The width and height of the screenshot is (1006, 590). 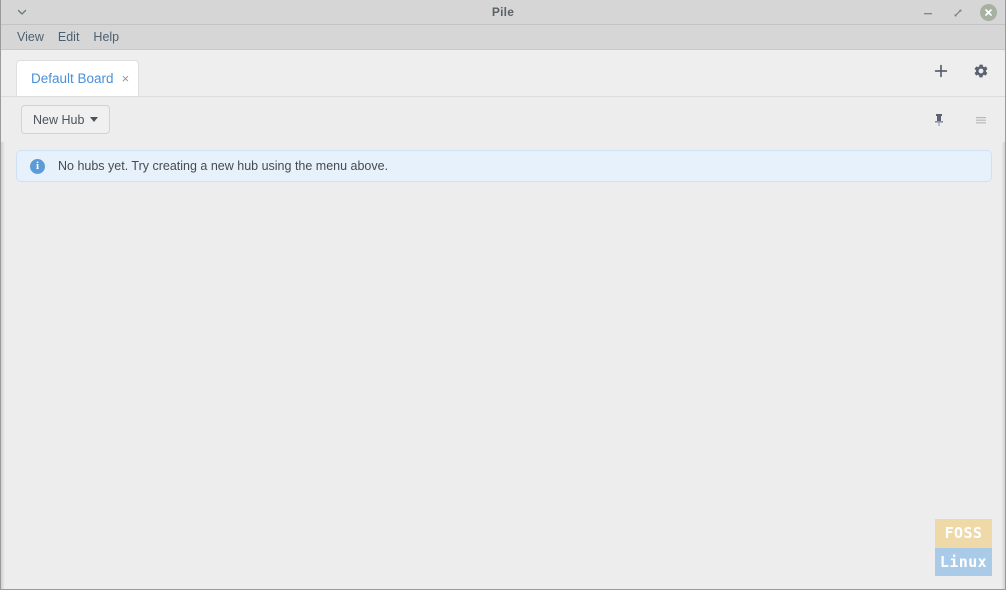 What do you see at coordinates (963, 533) in the screenshot?
I see `watermark-line-foss: FOSS` at bounding box center [963, 533].